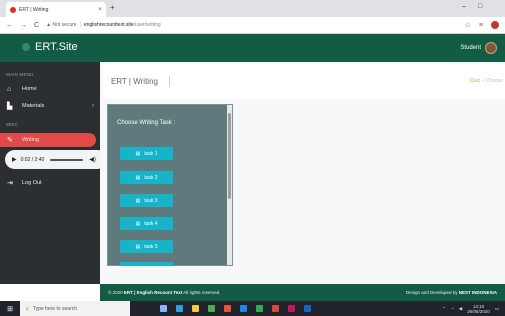 The width and height of the screenshot is (505, 316). Describe the element at coordinates (146, 123) in the screenshot. I see `task-heading: Choose Writing Task :` at that location.